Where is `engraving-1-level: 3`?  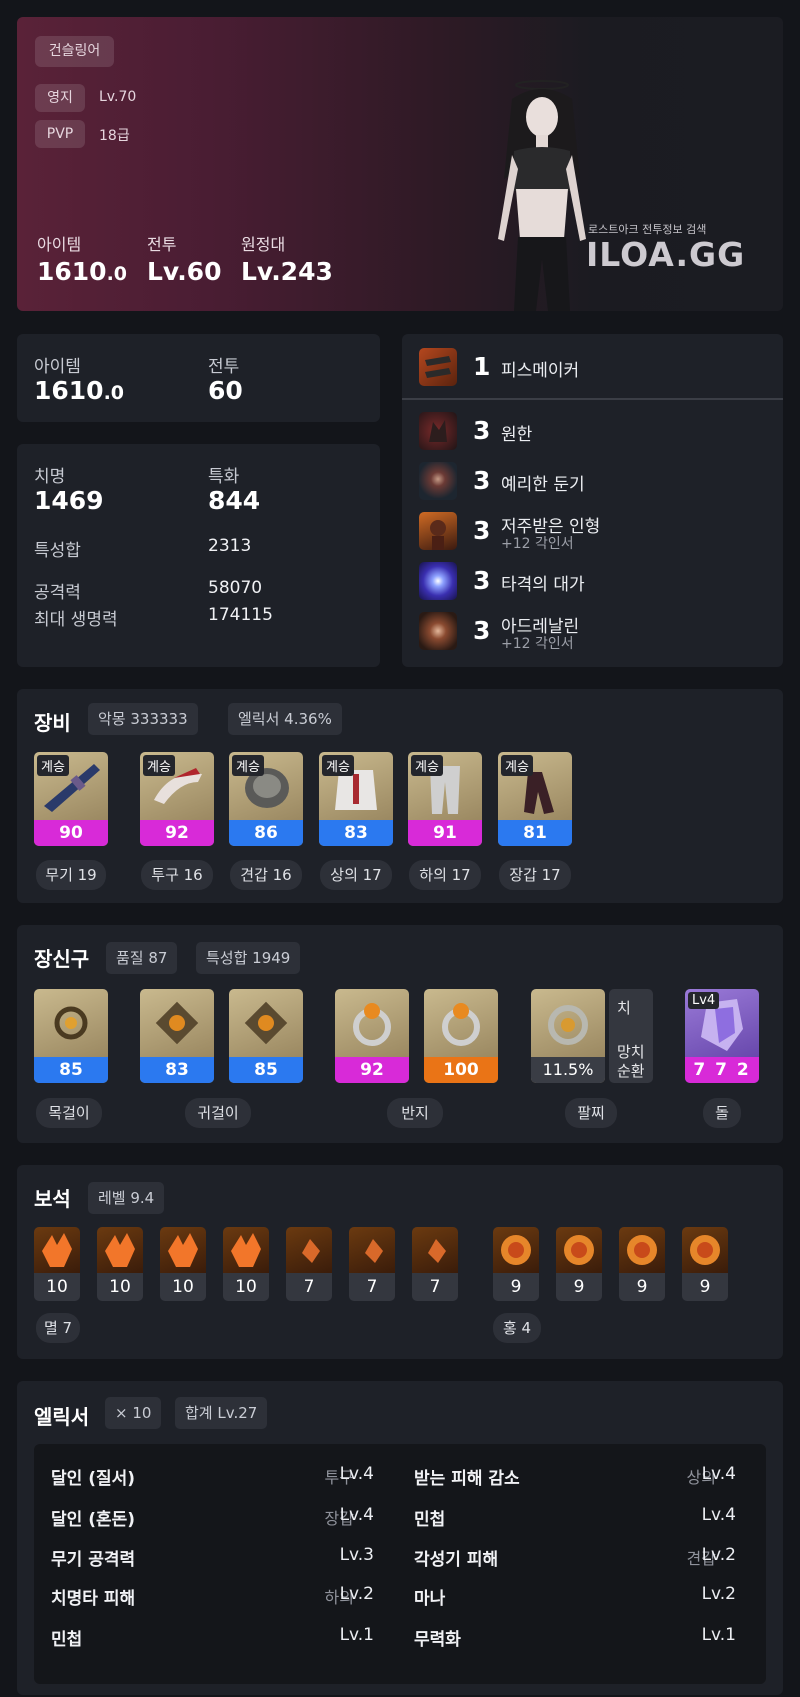
engraving-1-level: 3 is located at coordinates (482, 430).